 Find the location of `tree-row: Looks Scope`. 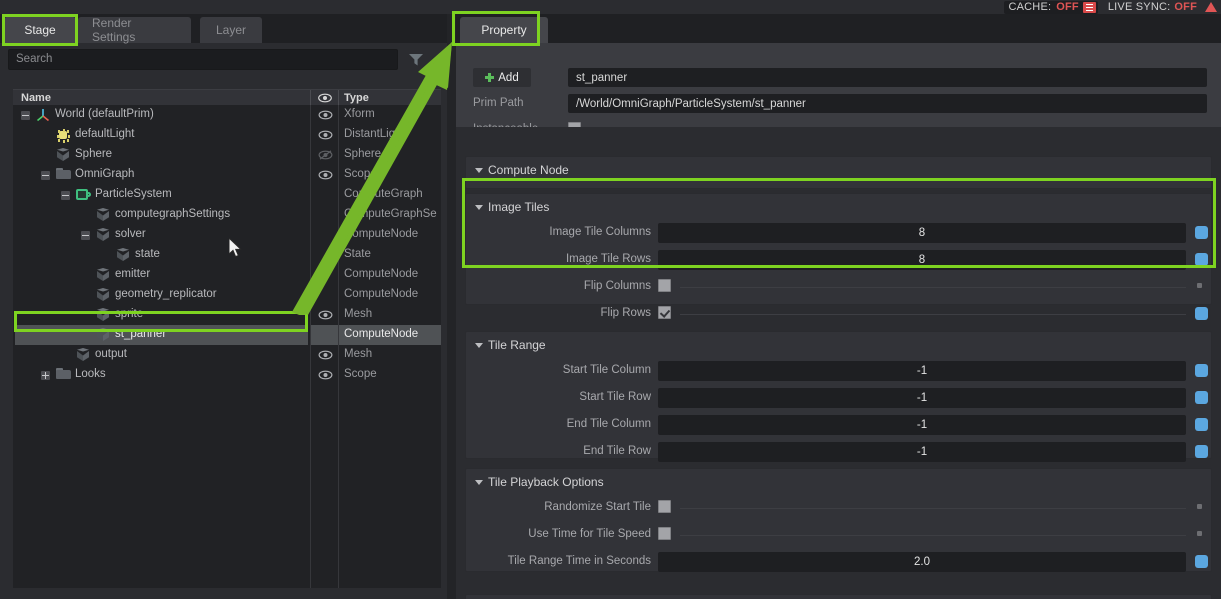

tree-row: Looks Scope is located at coordinates (227, 375).